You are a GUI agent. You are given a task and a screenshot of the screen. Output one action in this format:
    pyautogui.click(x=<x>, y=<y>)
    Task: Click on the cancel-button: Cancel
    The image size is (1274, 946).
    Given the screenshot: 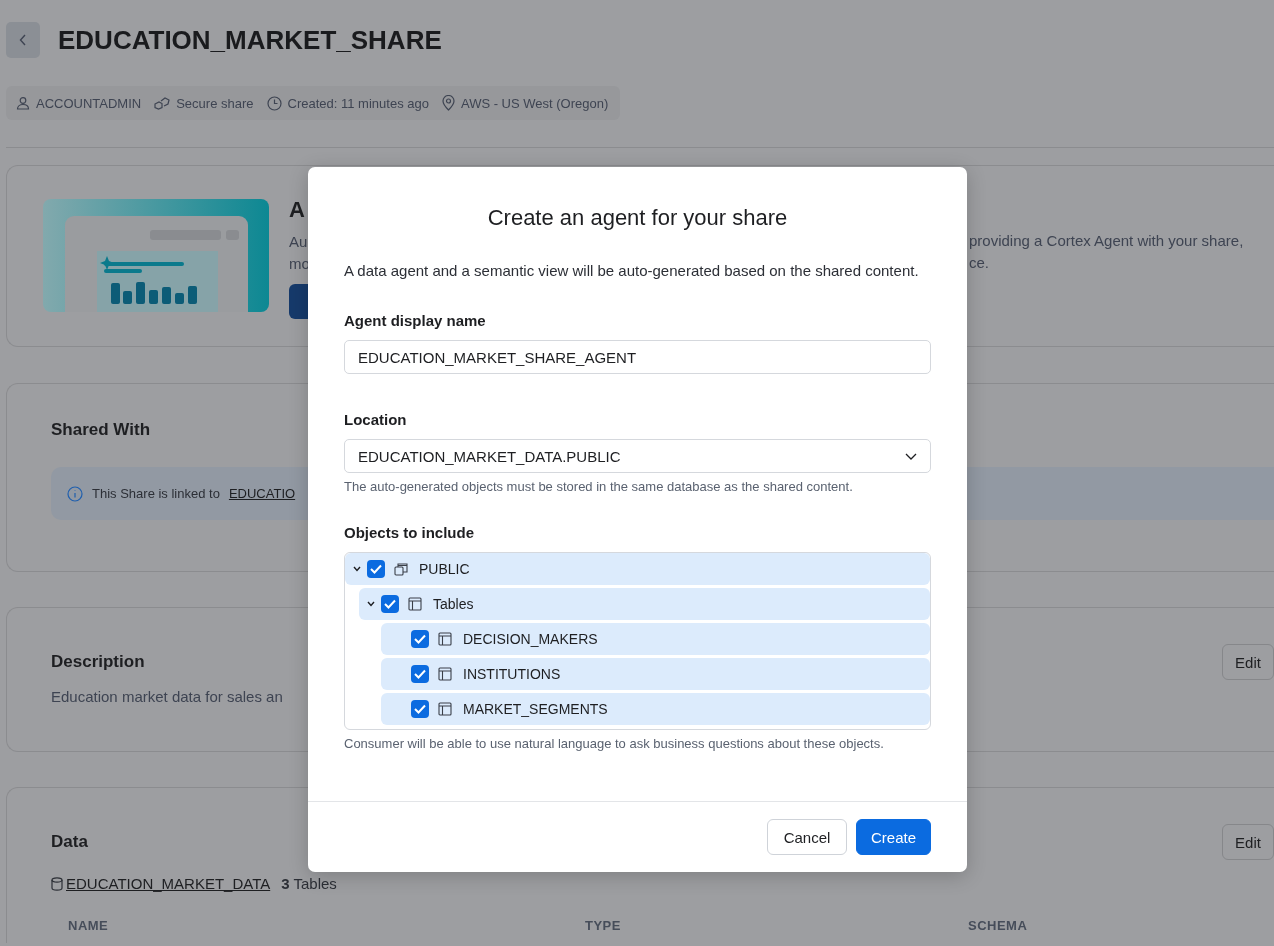 What is the action you would take?
    pyautogui.click(x=807, y=837)
    